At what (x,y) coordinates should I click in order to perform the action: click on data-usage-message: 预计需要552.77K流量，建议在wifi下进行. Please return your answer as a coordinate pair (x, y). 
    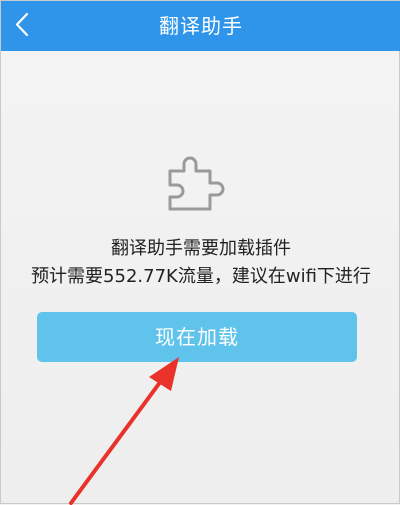
    Looking at the image, I should click on (201, 276).